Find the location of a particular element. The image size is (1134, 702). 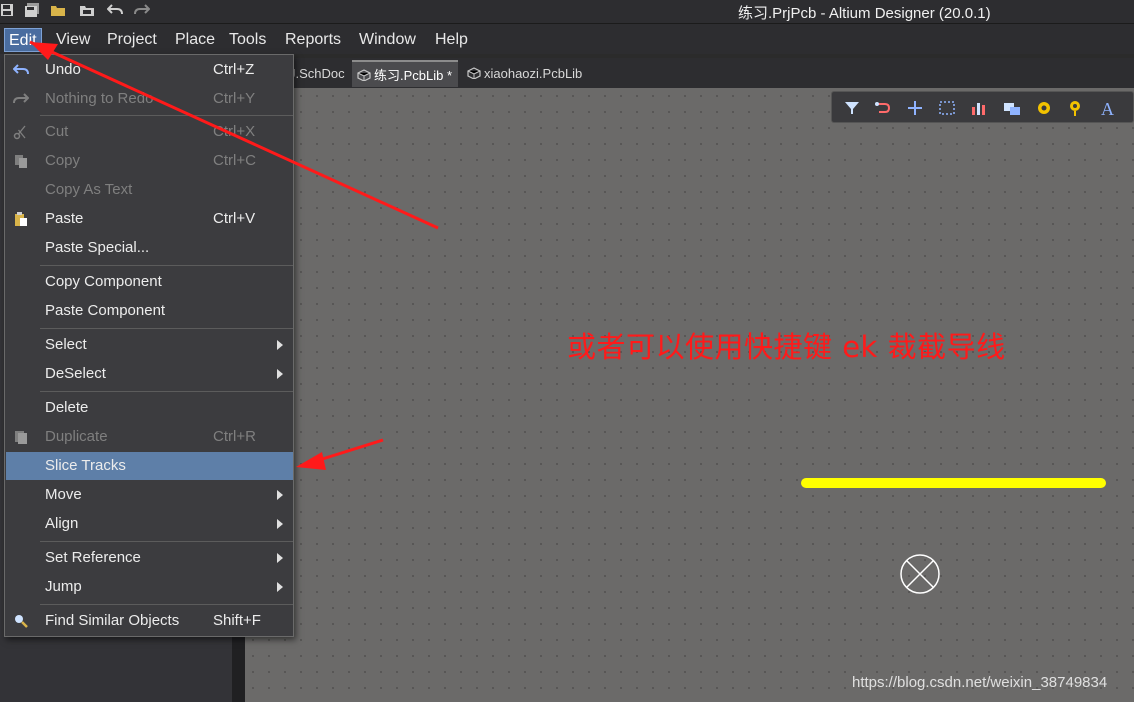

menu-item-copy: Copy Ctrl+C is located at coordinates (149, 161).